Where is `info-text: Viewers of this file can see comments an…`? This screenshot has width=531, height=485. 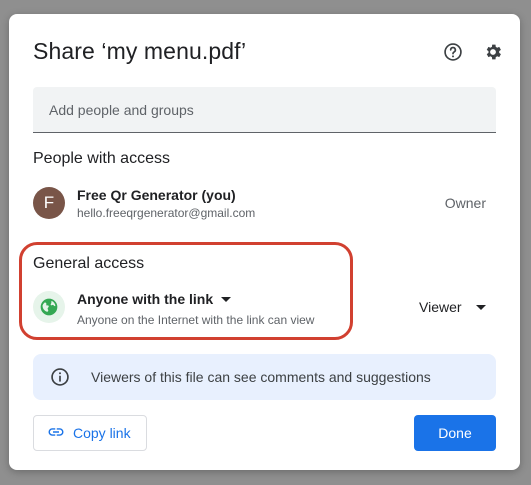 info-text: Viewers of this file can see comments an… is located at coordinates (261, 377).